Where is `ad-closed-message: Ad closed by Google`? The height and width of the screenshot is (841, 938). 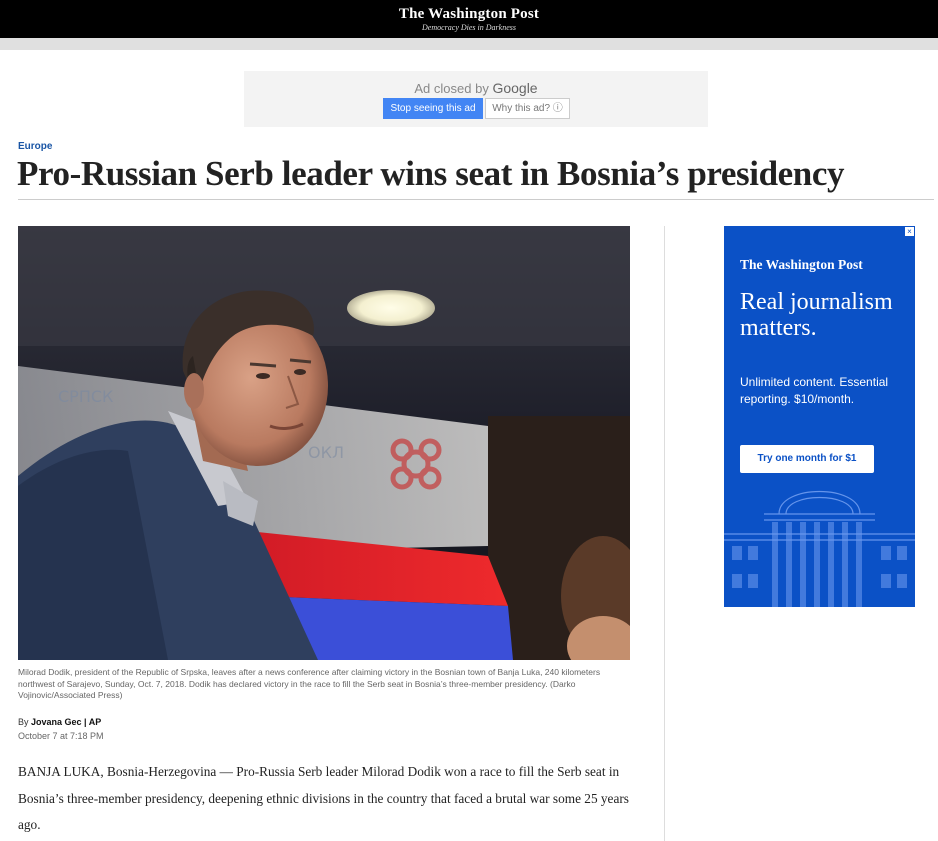
ad-closed-message: Ad closed by Google is located at coordinates (476, 88).